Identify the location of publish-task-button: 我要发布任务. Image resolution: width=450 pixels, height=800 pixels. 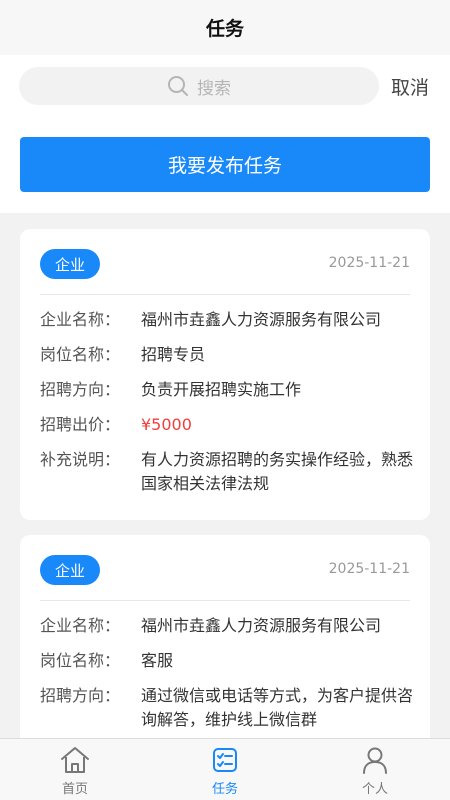
(225, 164).